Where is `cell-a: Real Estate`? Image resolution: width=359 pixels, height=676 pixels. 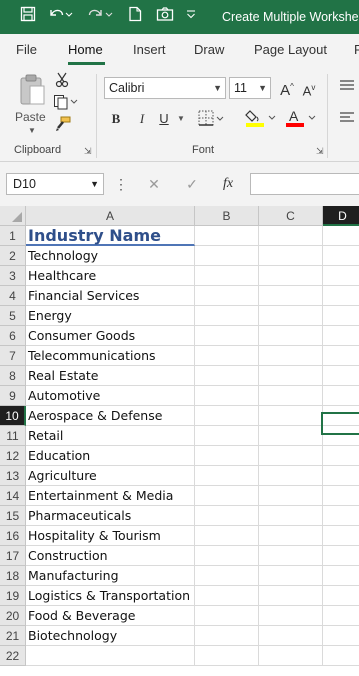 cell-a: Real Estate is located at coordinates (110, 376).